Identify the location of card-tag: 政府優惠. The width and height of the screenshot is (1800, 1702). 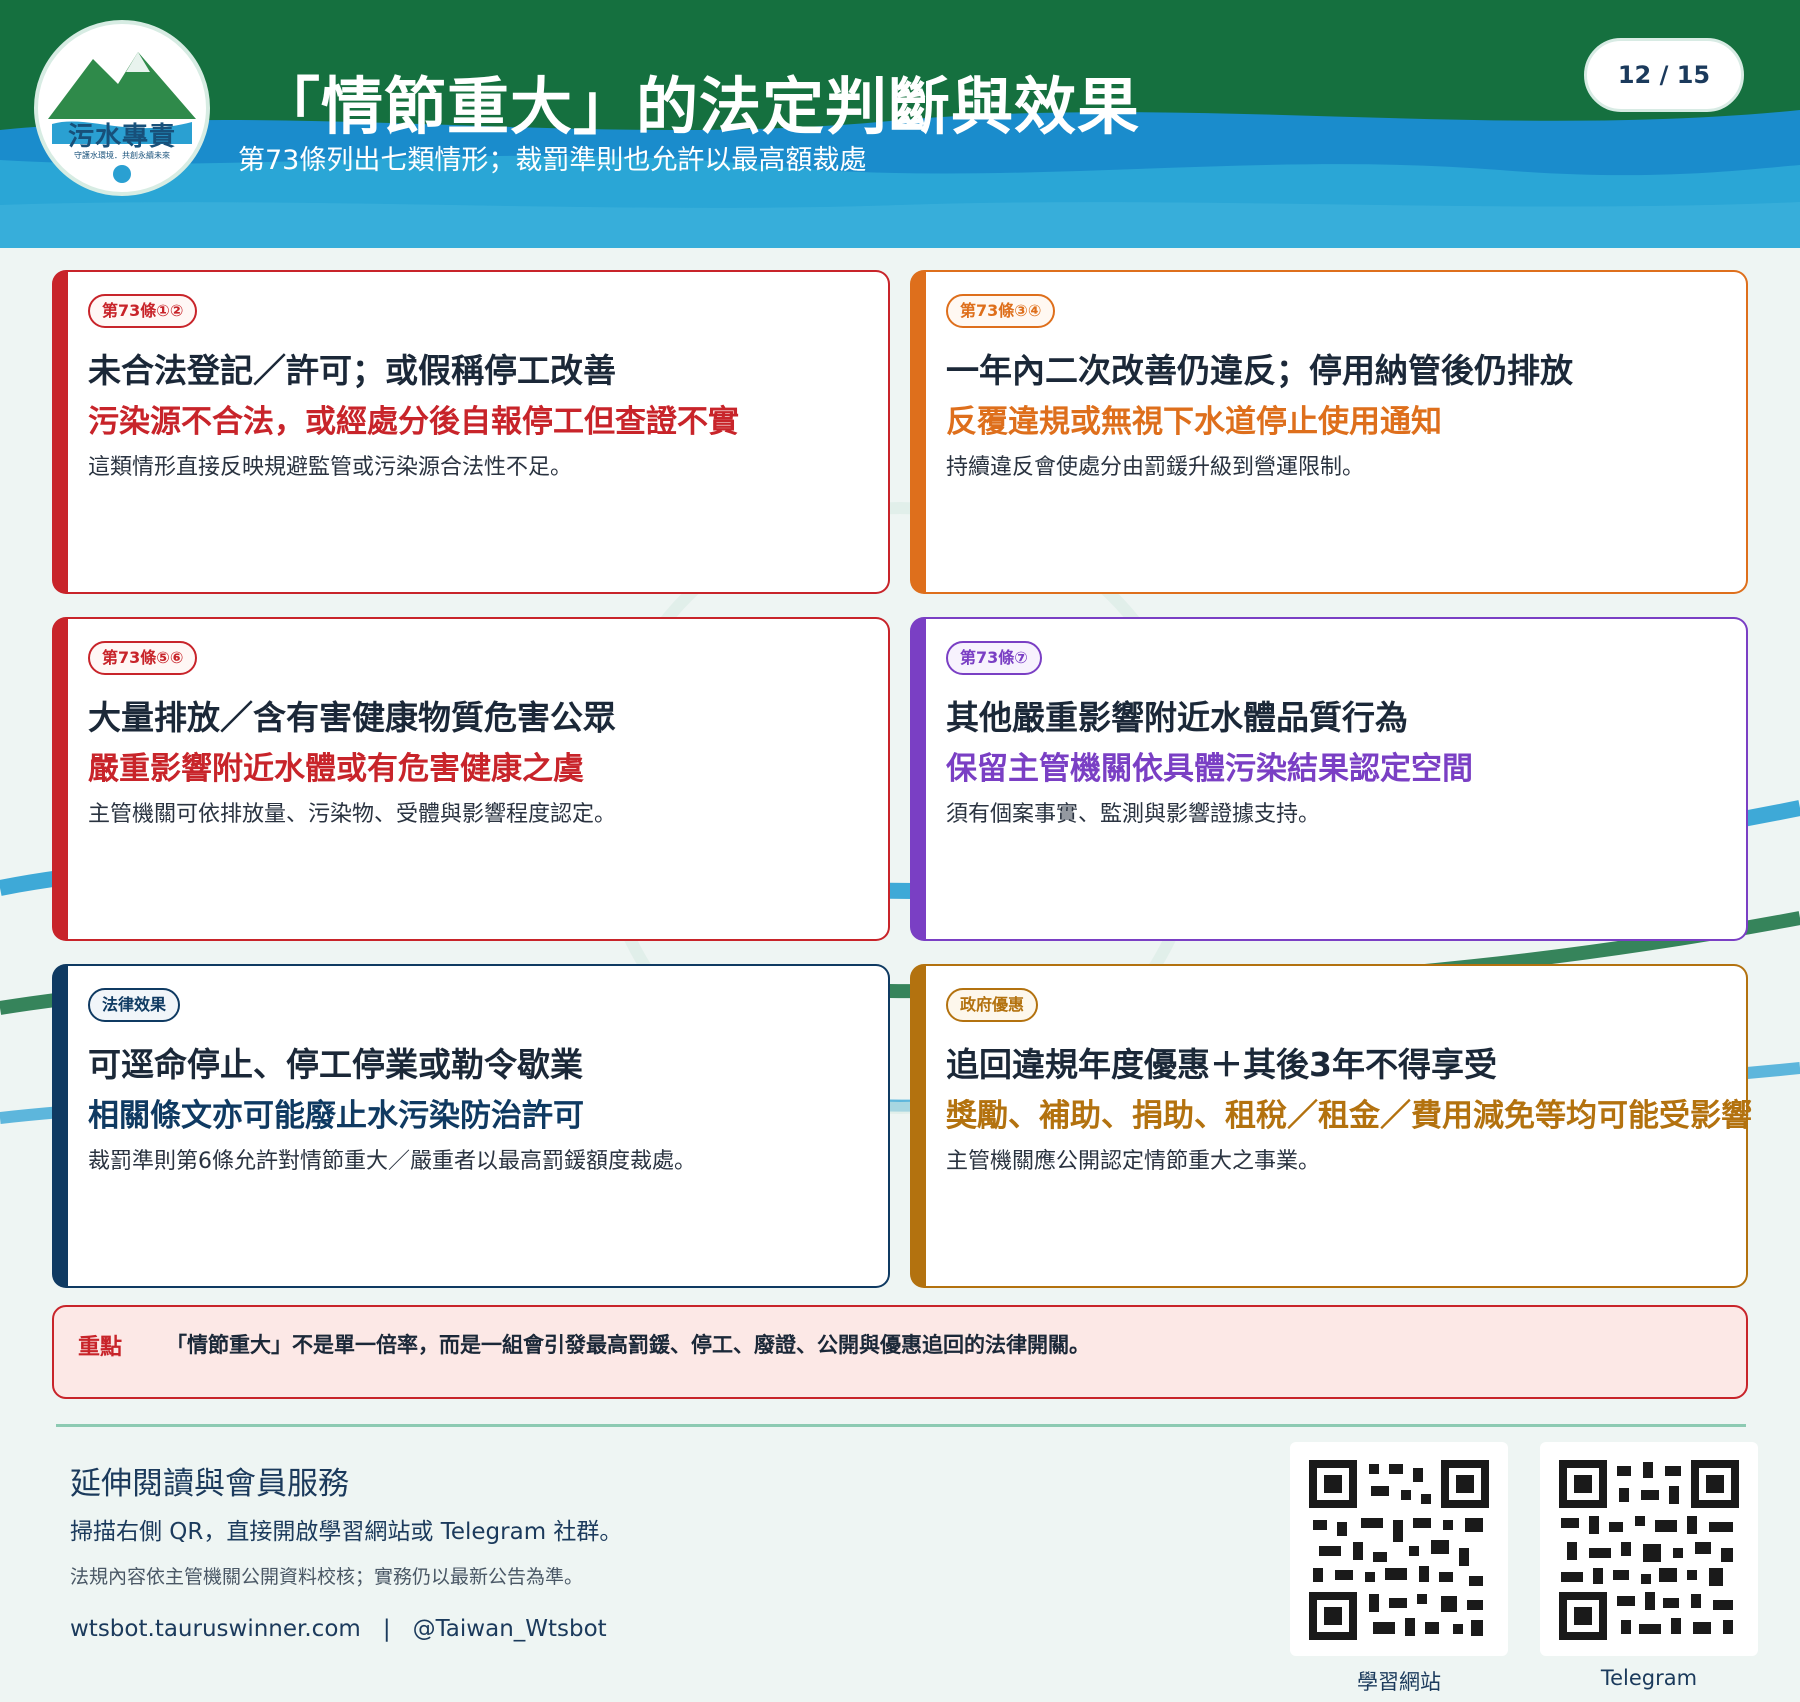
(992, 1005).